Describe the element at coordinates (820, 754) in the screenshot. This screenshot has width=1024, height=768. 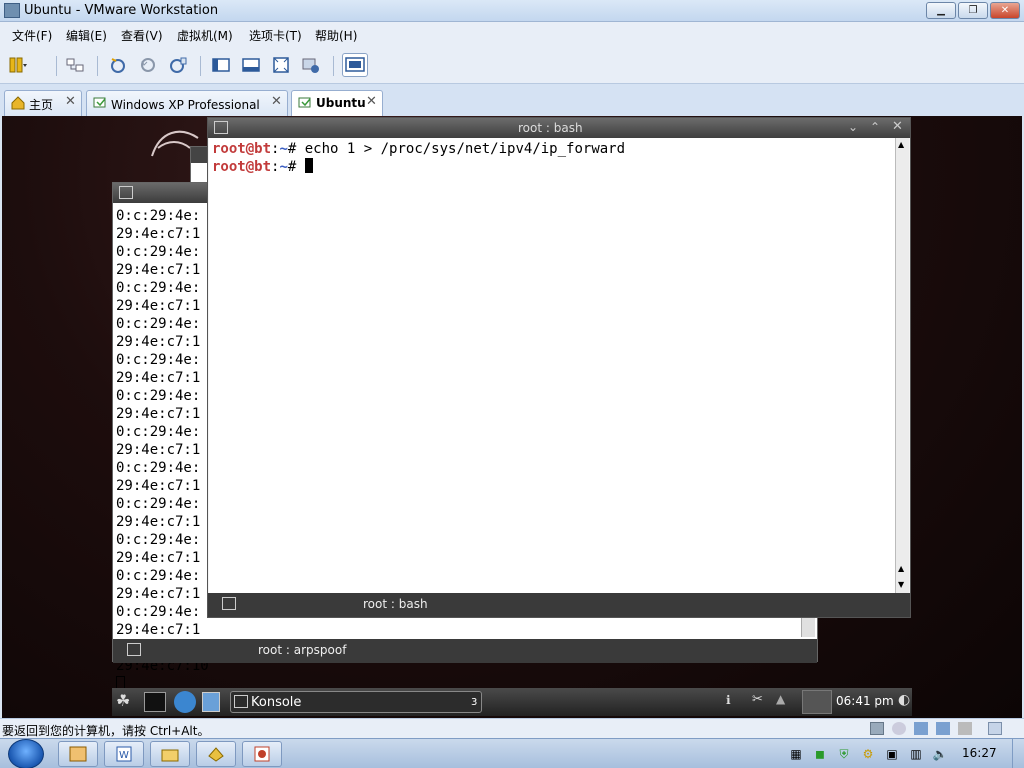
I see `tray-network-icon: ◼` at that location.